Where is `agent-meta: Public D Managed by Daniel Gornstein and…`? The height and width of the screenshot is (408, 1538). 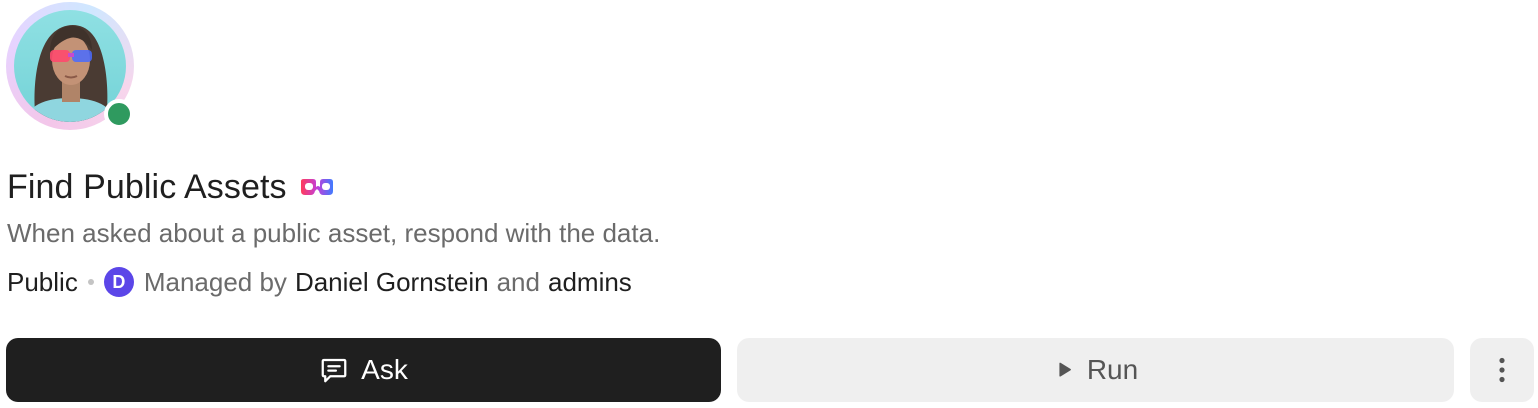
agent-meta: Public D Managed by Daniel Gornstein and… is located at coordinates (319, 282).